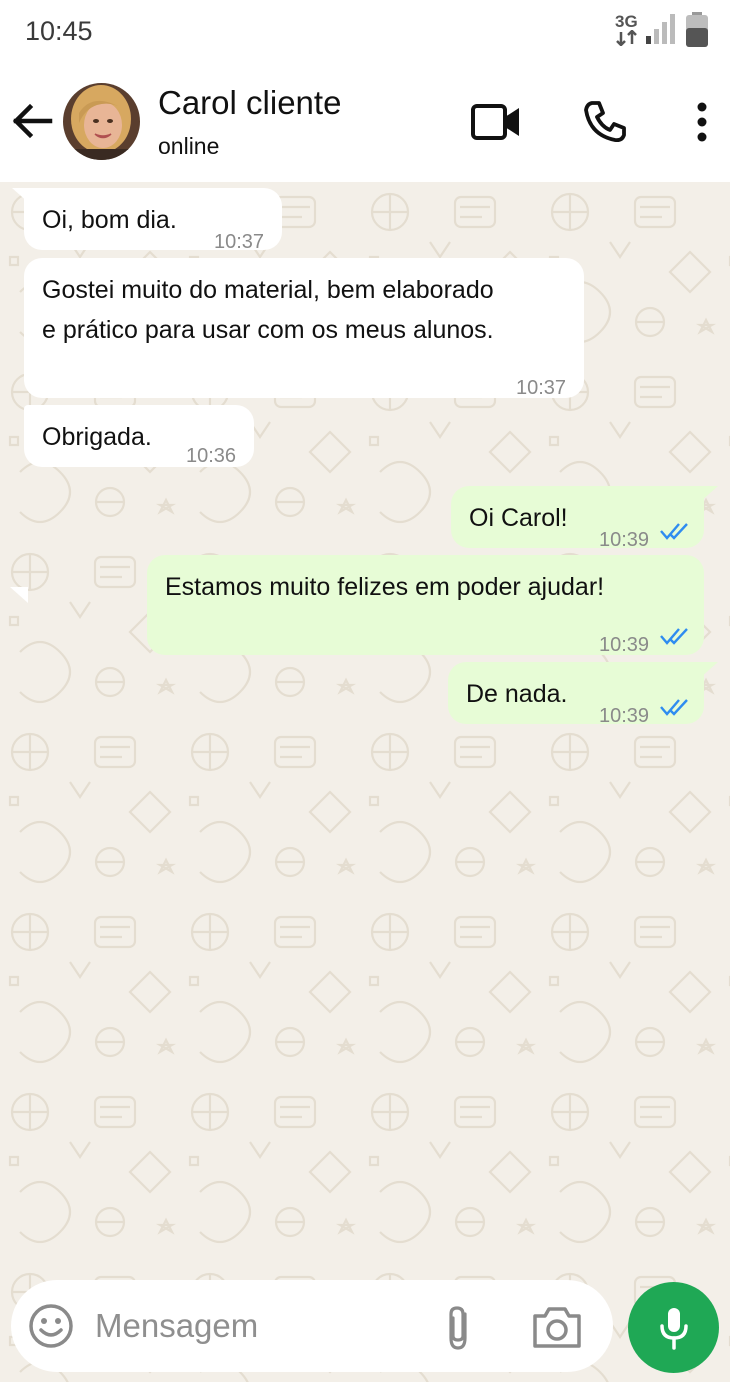  Describe the element at coordinates (59, 31) in the screenshot. I see `status-time: 10:45` at that location.